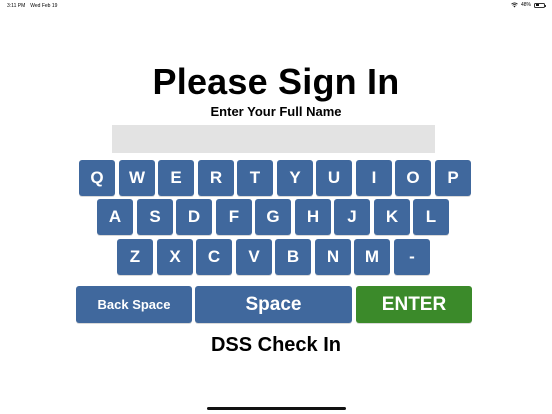 This screenshot has height=414, width=552. What do you see at coordinates (352, 217) in the screenshot?
I see `key-j: J` at bounding box center [352, 217].